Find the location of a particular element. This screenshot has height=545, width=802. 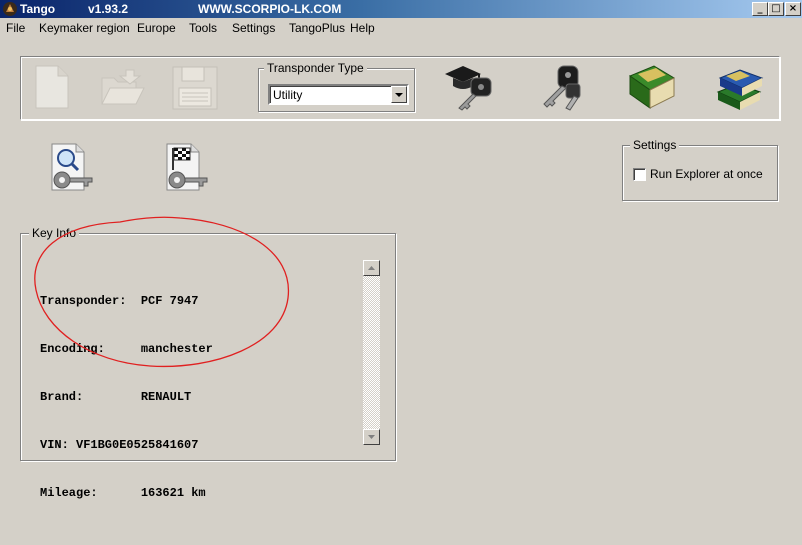

arrow-down-icon is located at coordinates (371, 437).